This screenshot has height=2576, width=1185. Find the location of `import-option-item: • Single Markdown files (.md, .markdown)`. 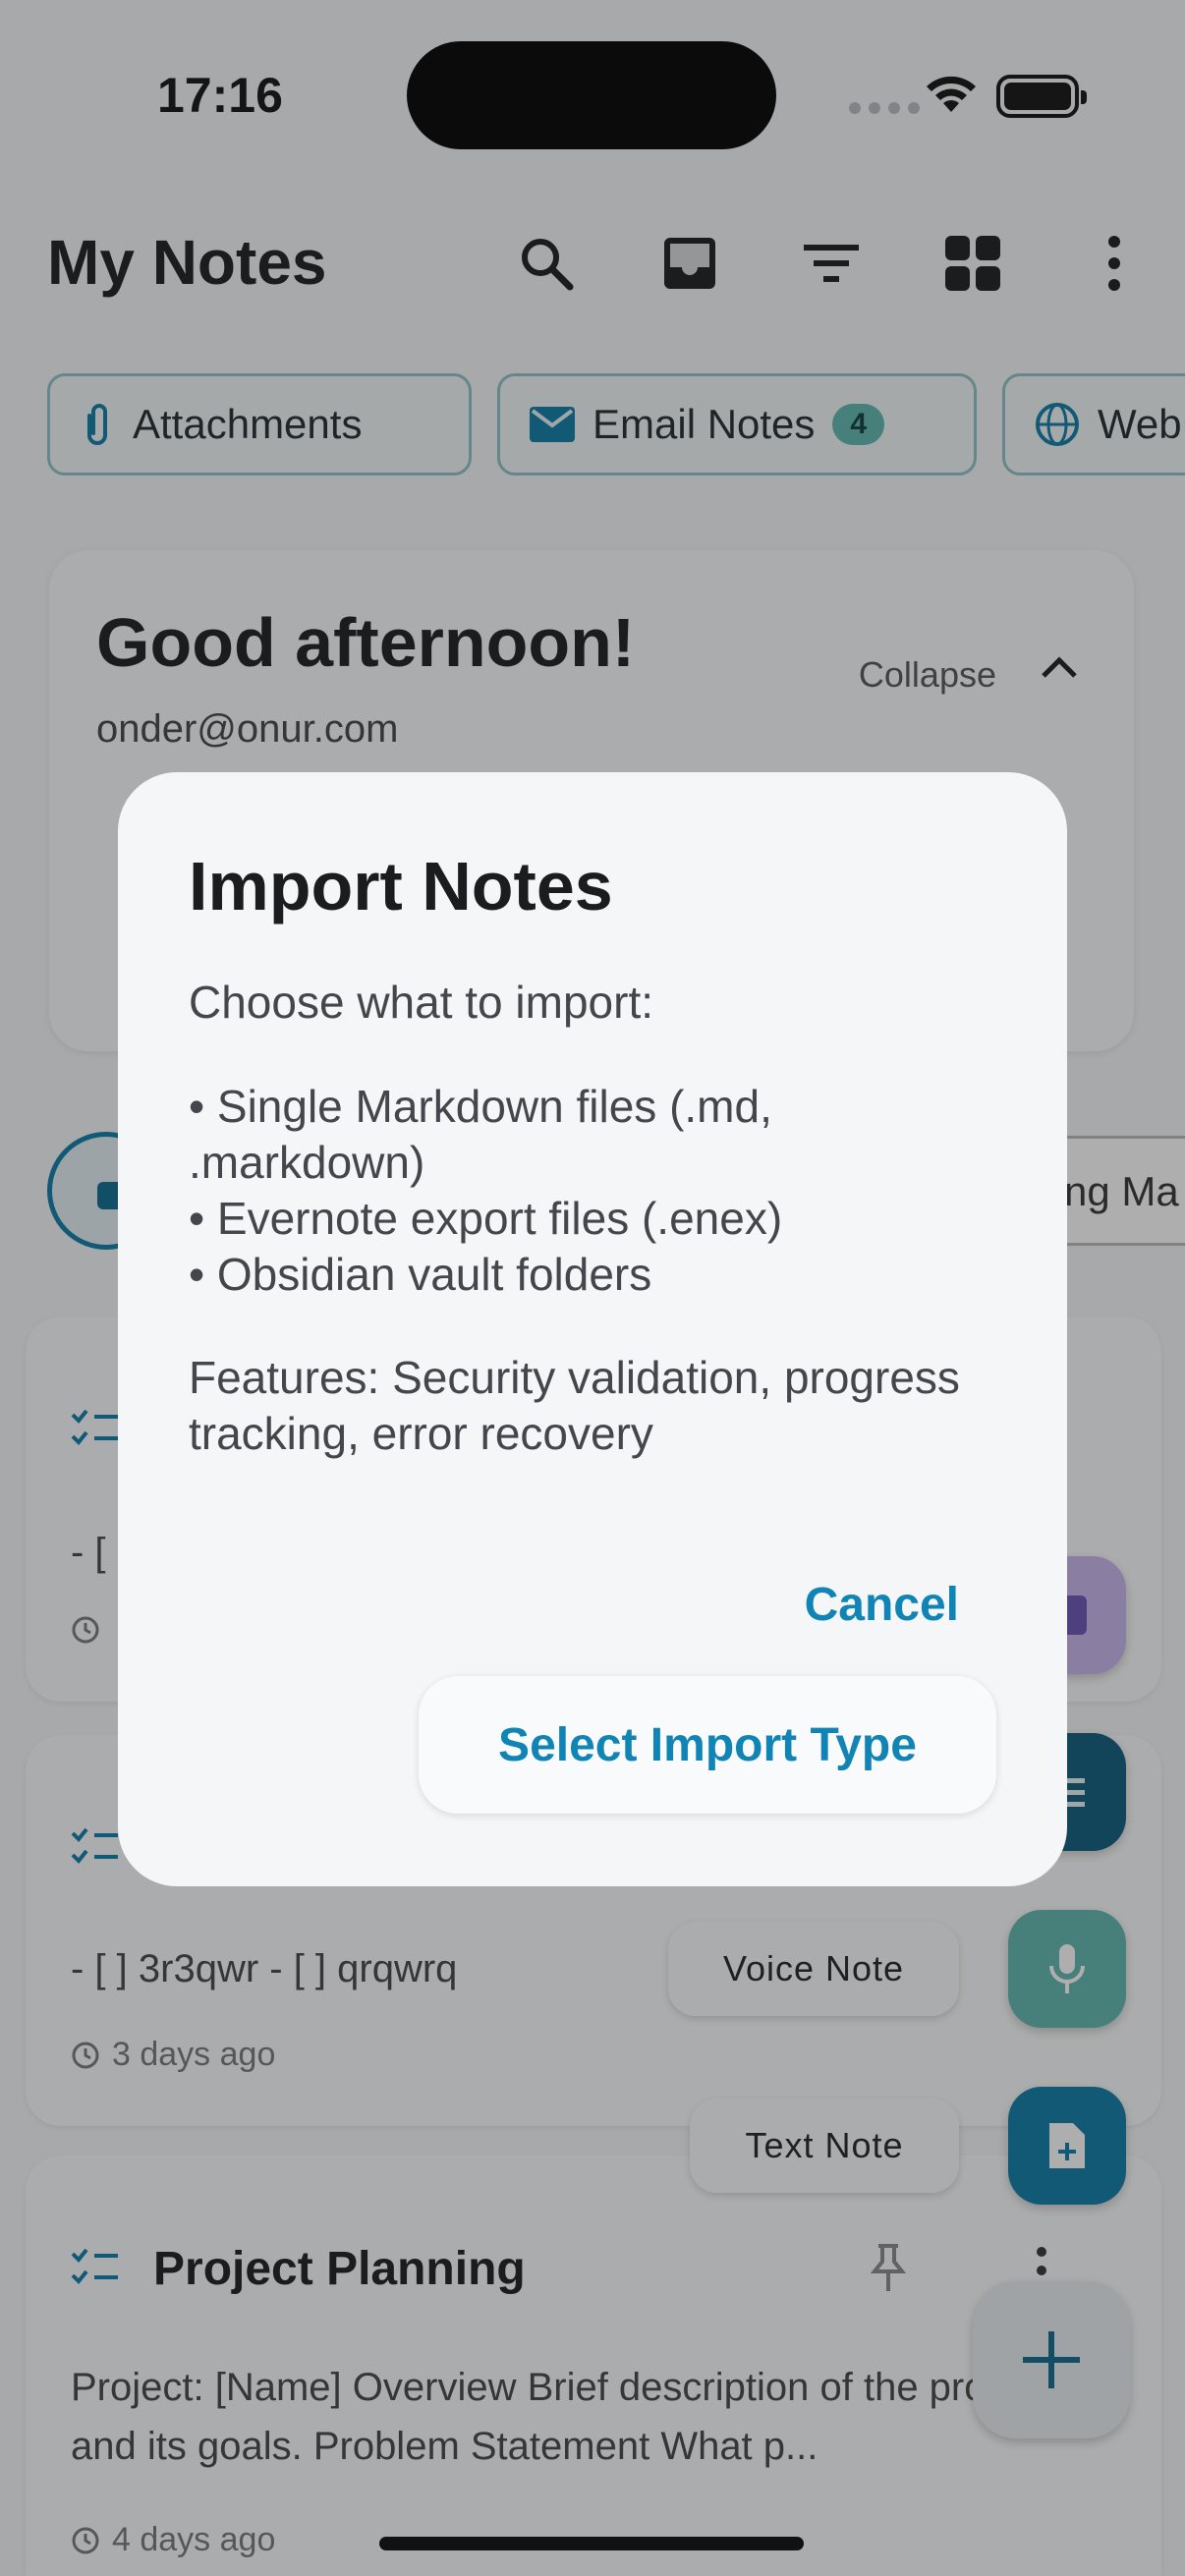

import-option-item: • Single Markdown files (.md, .markdown) is located at coordinates (481, 1134).